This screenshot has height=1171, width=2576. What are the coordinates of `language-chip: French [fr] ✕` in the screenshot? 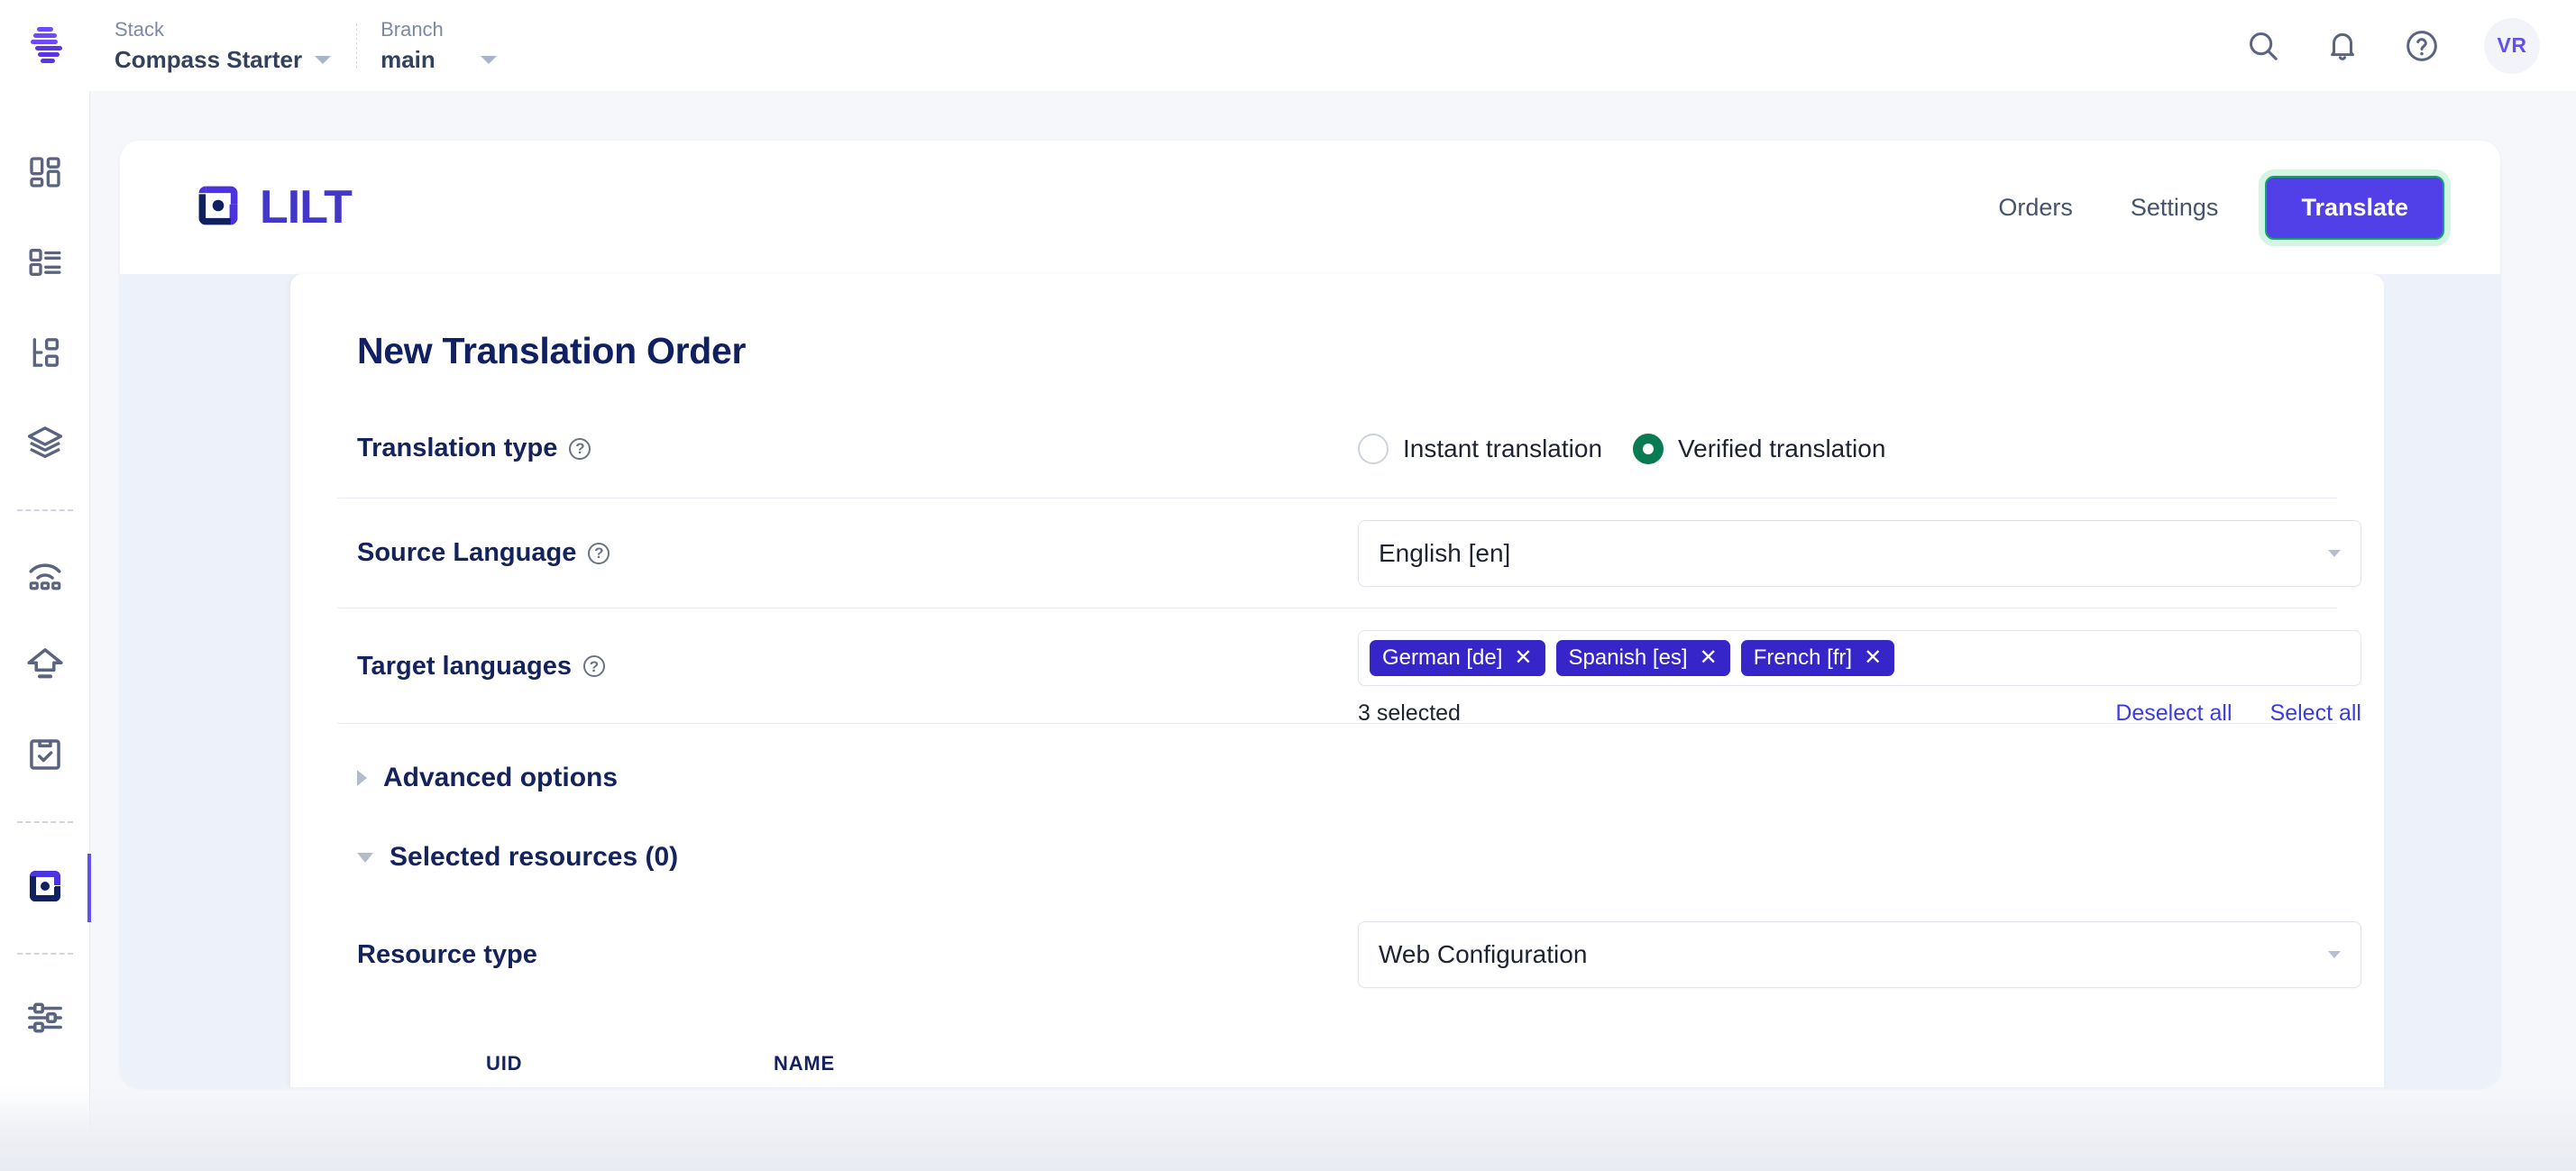 It's located at (1817, 658).